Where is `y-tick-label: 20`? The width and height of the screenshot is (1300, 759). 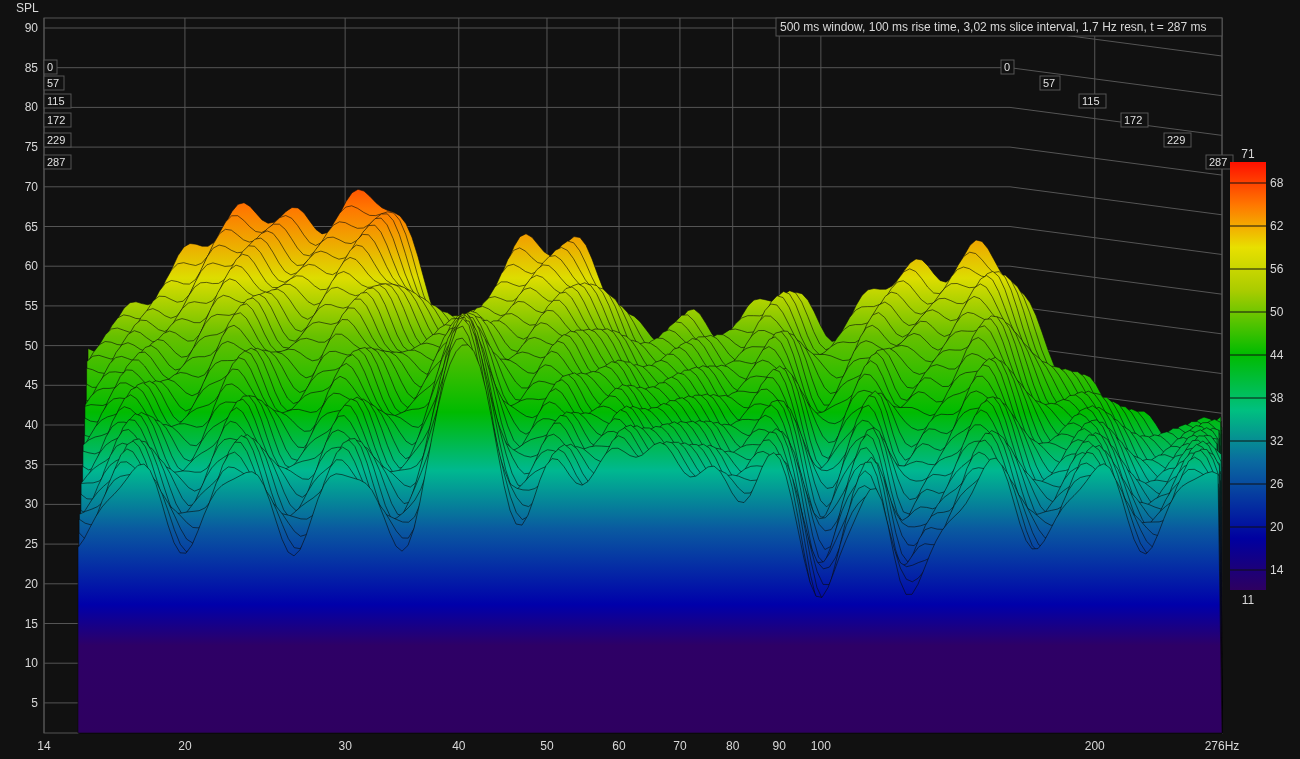
y-tick-label: 20 is located at coordinates (31, 583).